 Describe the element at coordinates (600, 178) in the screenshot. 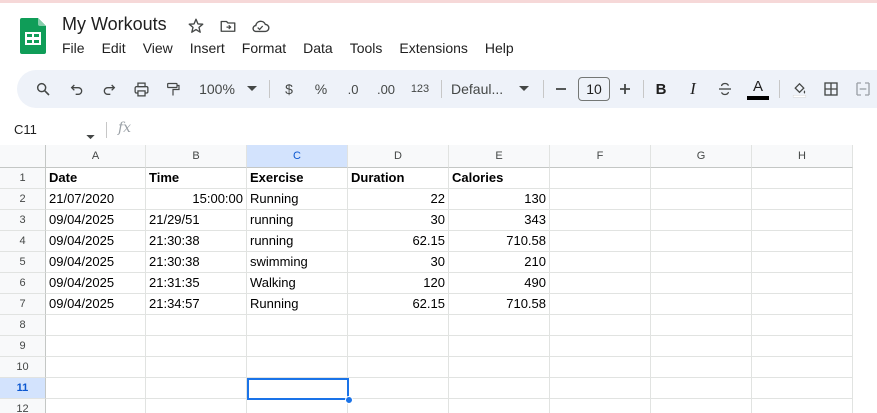

I see `cell-f1` at that location.